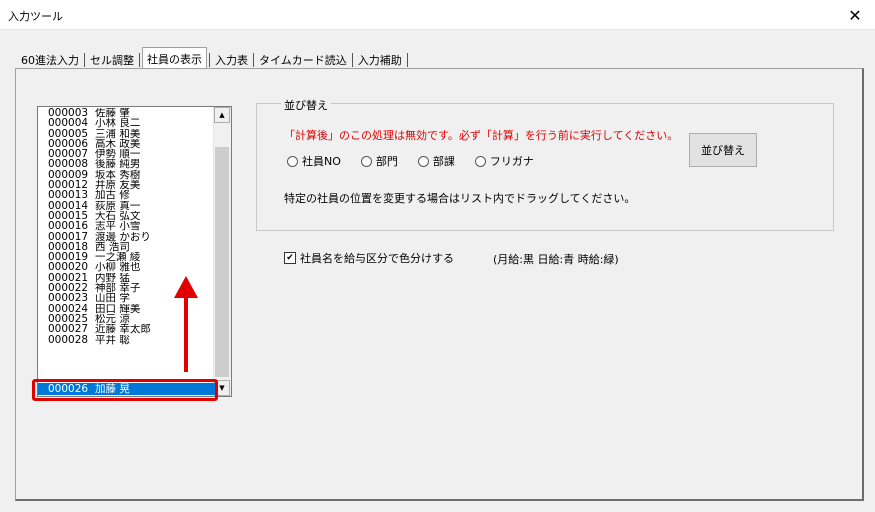  Describe the element at coordinates (118, 267) in the screenshot. I see `employee-name: 小柳 雅也` at that location.